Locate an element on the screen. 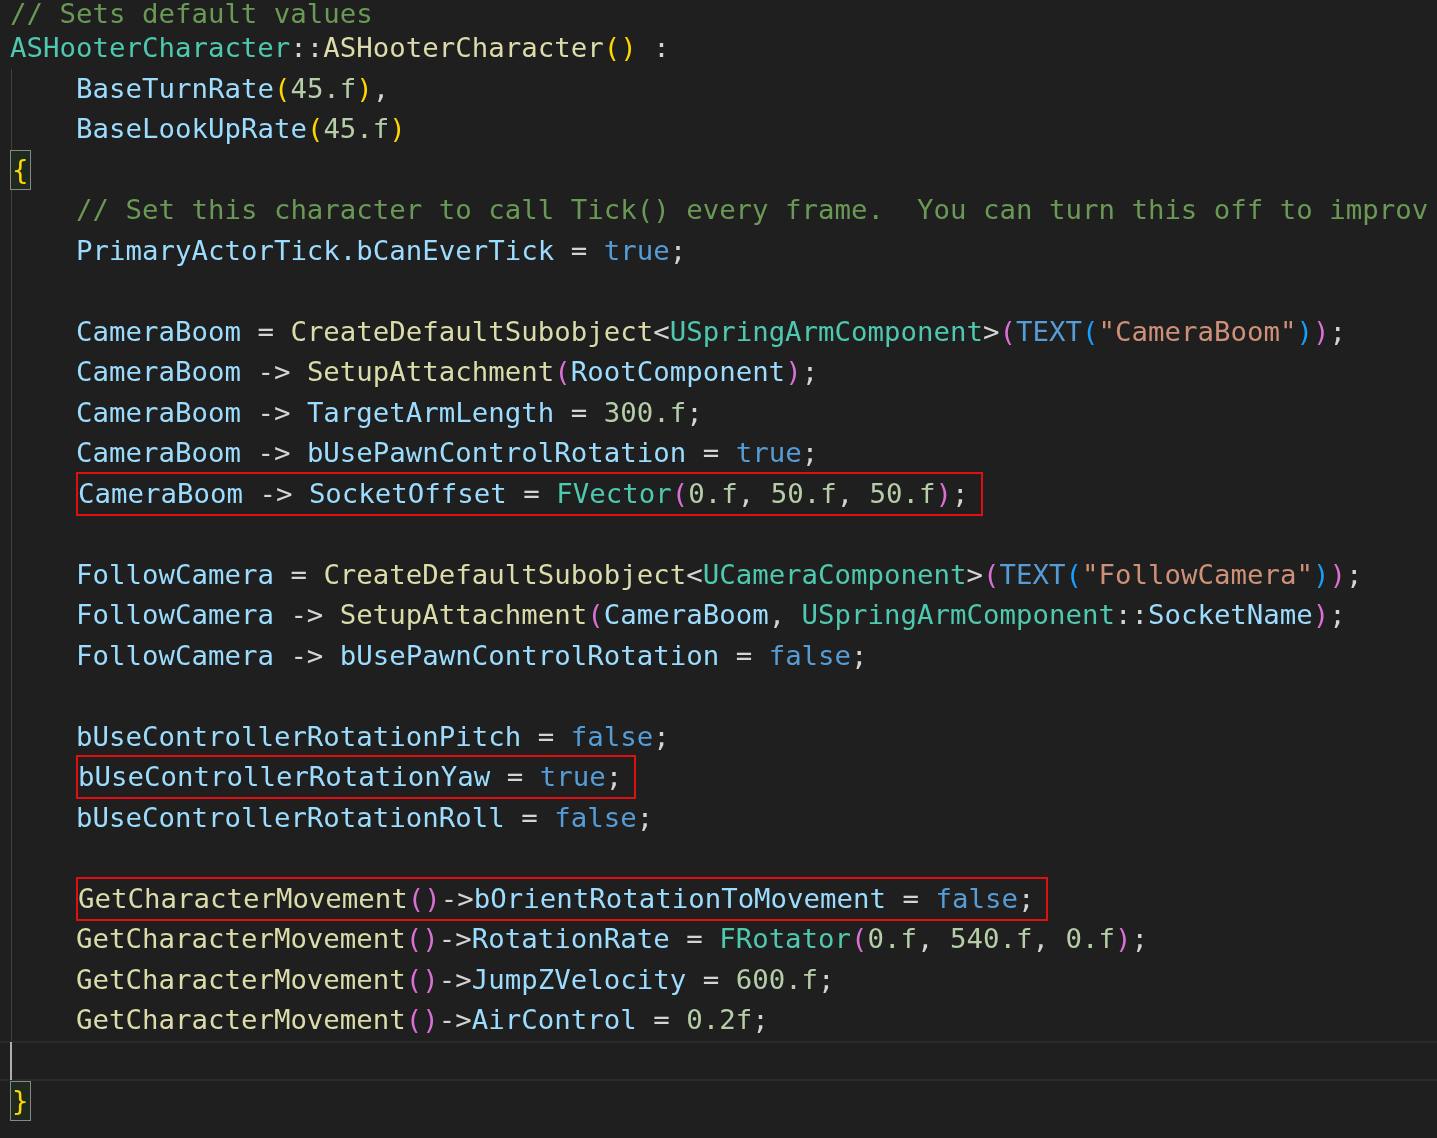 This screenshot has height=1138, width=1437. code-line: GetCharacterMovement()->RotationRate = FRotator(0.f, 540.f, 0.f); is located at coordinates (612, 939).